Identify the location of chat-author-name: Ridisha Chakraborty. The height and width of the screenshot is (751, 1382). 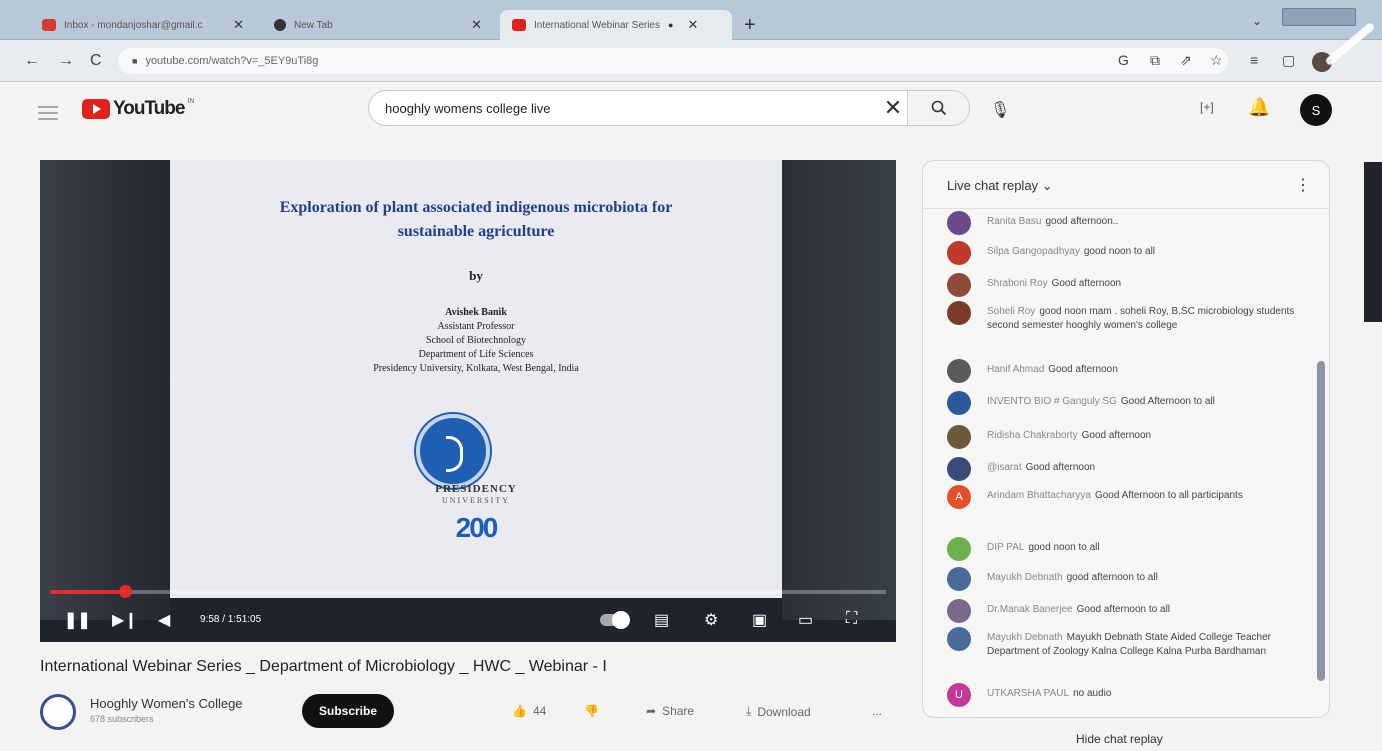
(1032, 435).